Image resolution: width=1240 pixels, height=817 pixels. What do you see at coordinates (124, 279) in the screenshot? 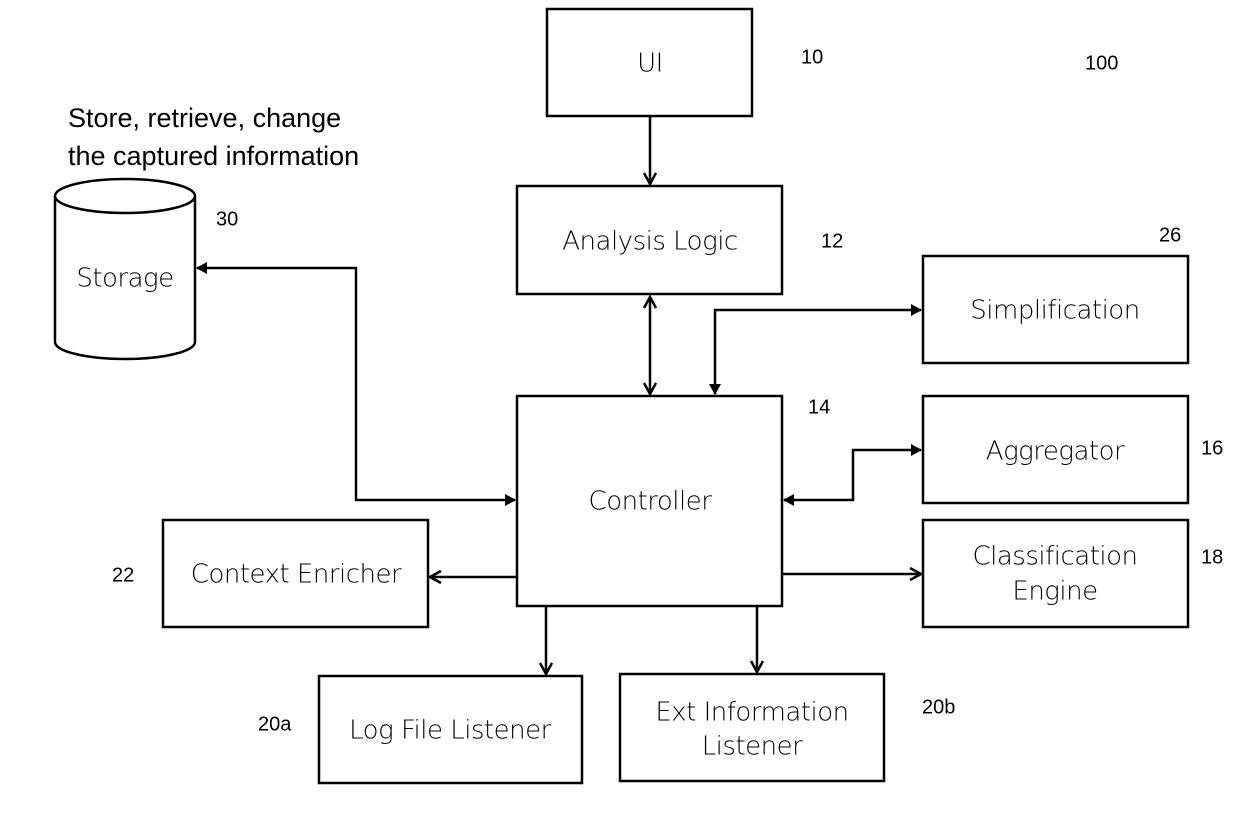
I see `storage-label: Storage` at bounding box center [124, 279].